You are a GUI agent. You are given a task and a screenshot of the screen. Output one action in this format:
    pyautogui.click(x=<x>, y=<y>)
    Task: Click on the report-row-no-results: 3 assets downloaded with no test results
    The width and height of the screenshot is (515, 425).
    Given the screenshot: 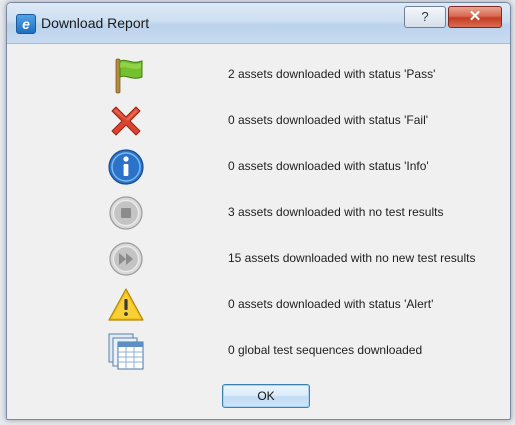 What is the action you would take?
    pyautogui.click(x=258, y=213)
    